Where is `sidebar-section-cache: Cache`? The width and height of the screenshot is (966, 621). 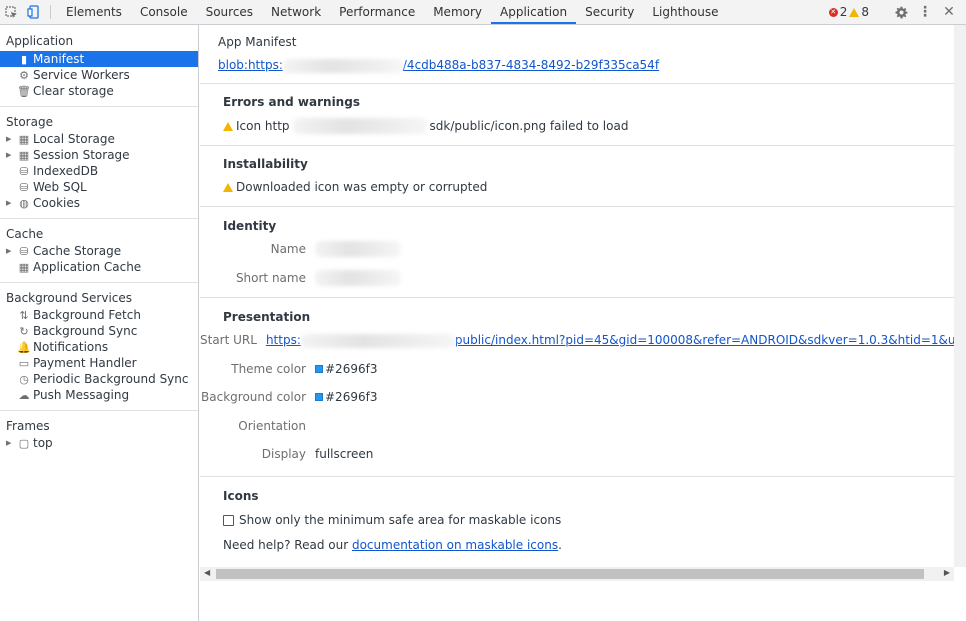 sidebar-section-cache: Cache is located at coordinates (25, 234).